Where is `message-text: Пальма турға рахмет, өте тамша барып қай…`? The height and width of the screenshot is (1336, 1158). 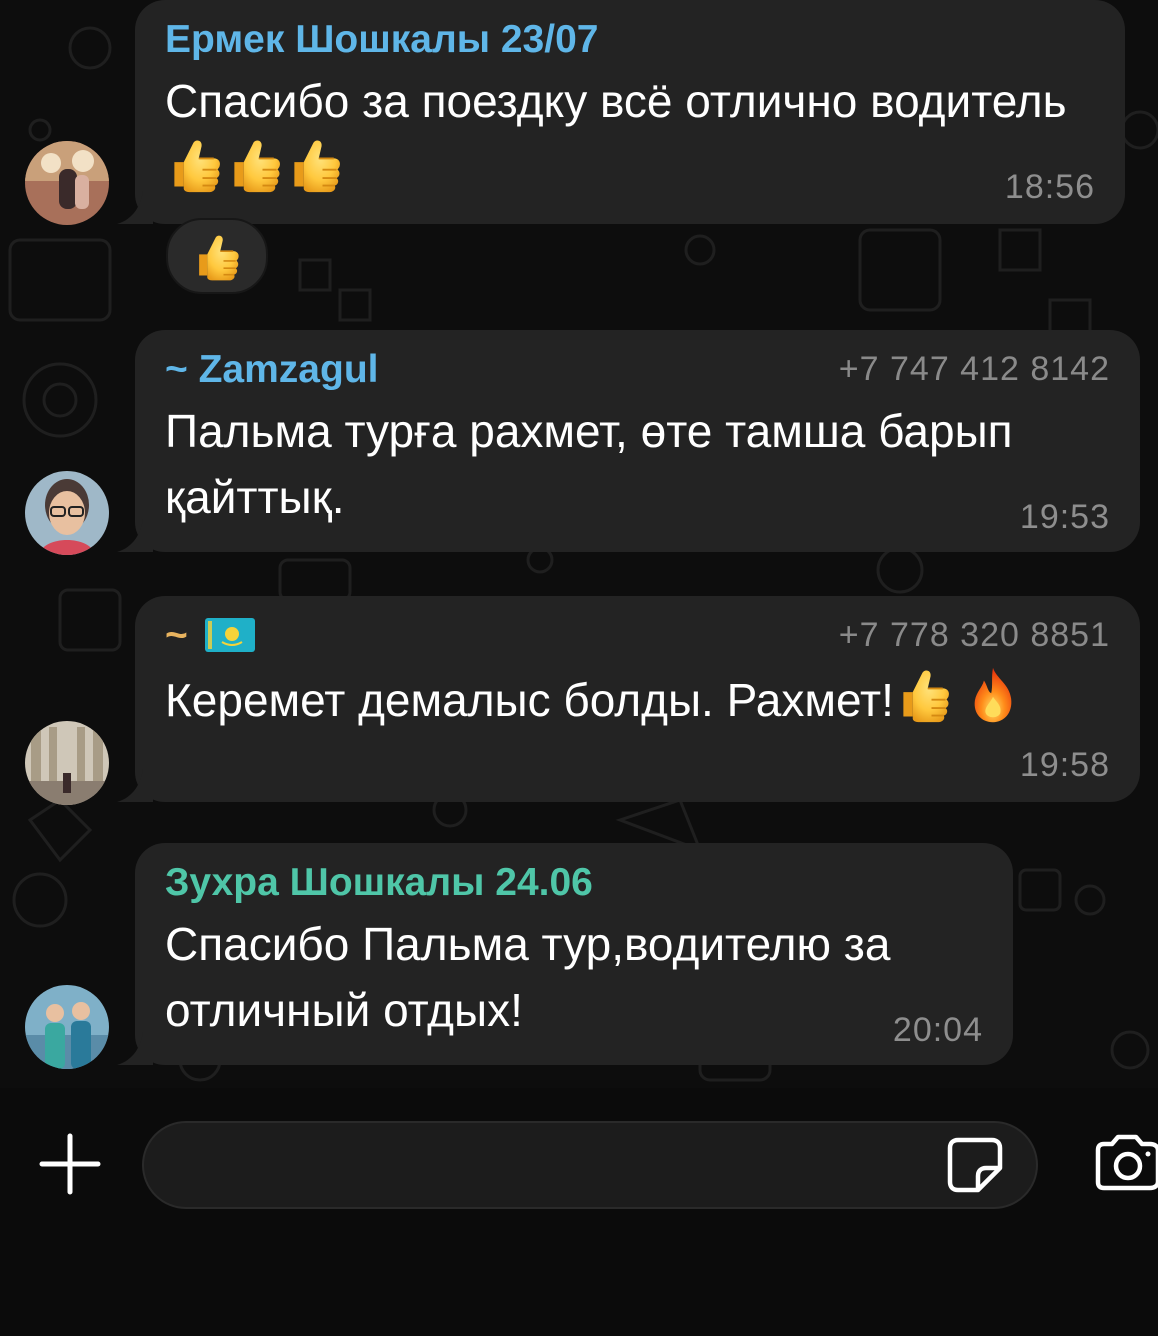
message-text: Пальма турға рахмет, өте тамша барып қай… is located at coordinates (637, 464).